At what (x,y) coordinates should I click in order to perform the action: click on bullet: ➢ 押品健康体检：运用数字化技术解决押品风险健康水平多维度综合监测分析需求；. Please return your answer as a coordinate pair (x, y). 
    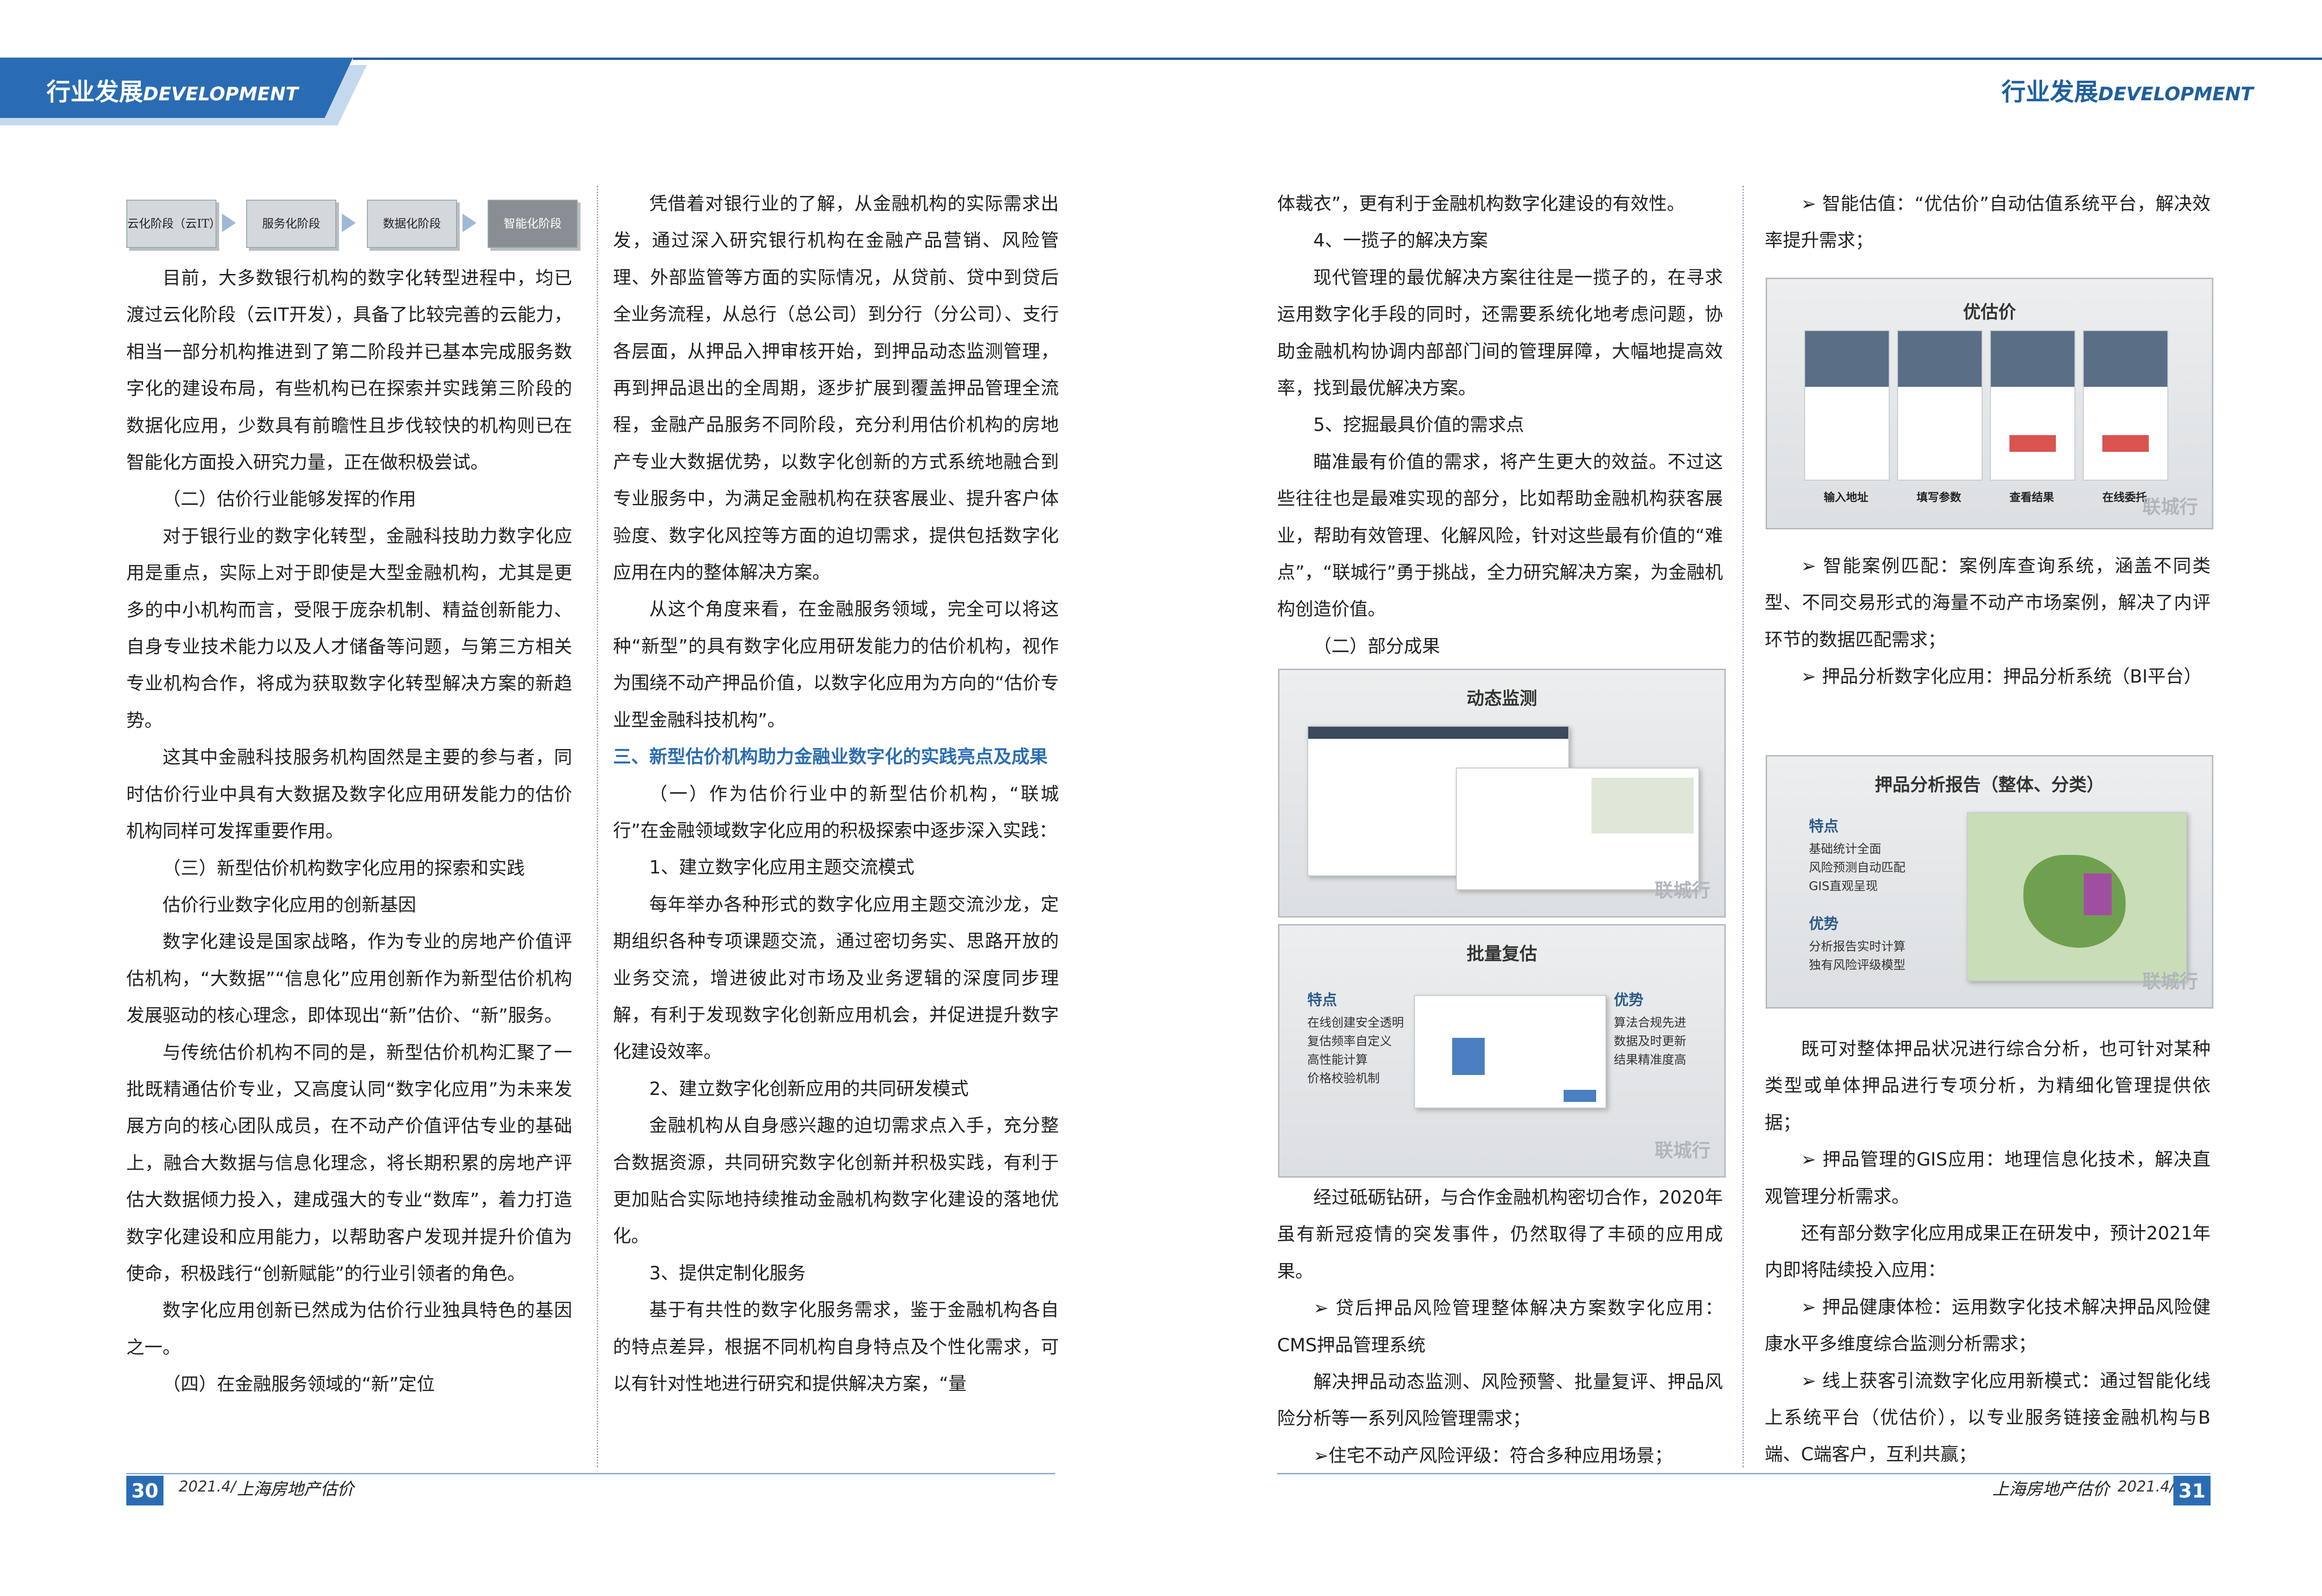
    Looking at the image, I should click on (1988, 1325).